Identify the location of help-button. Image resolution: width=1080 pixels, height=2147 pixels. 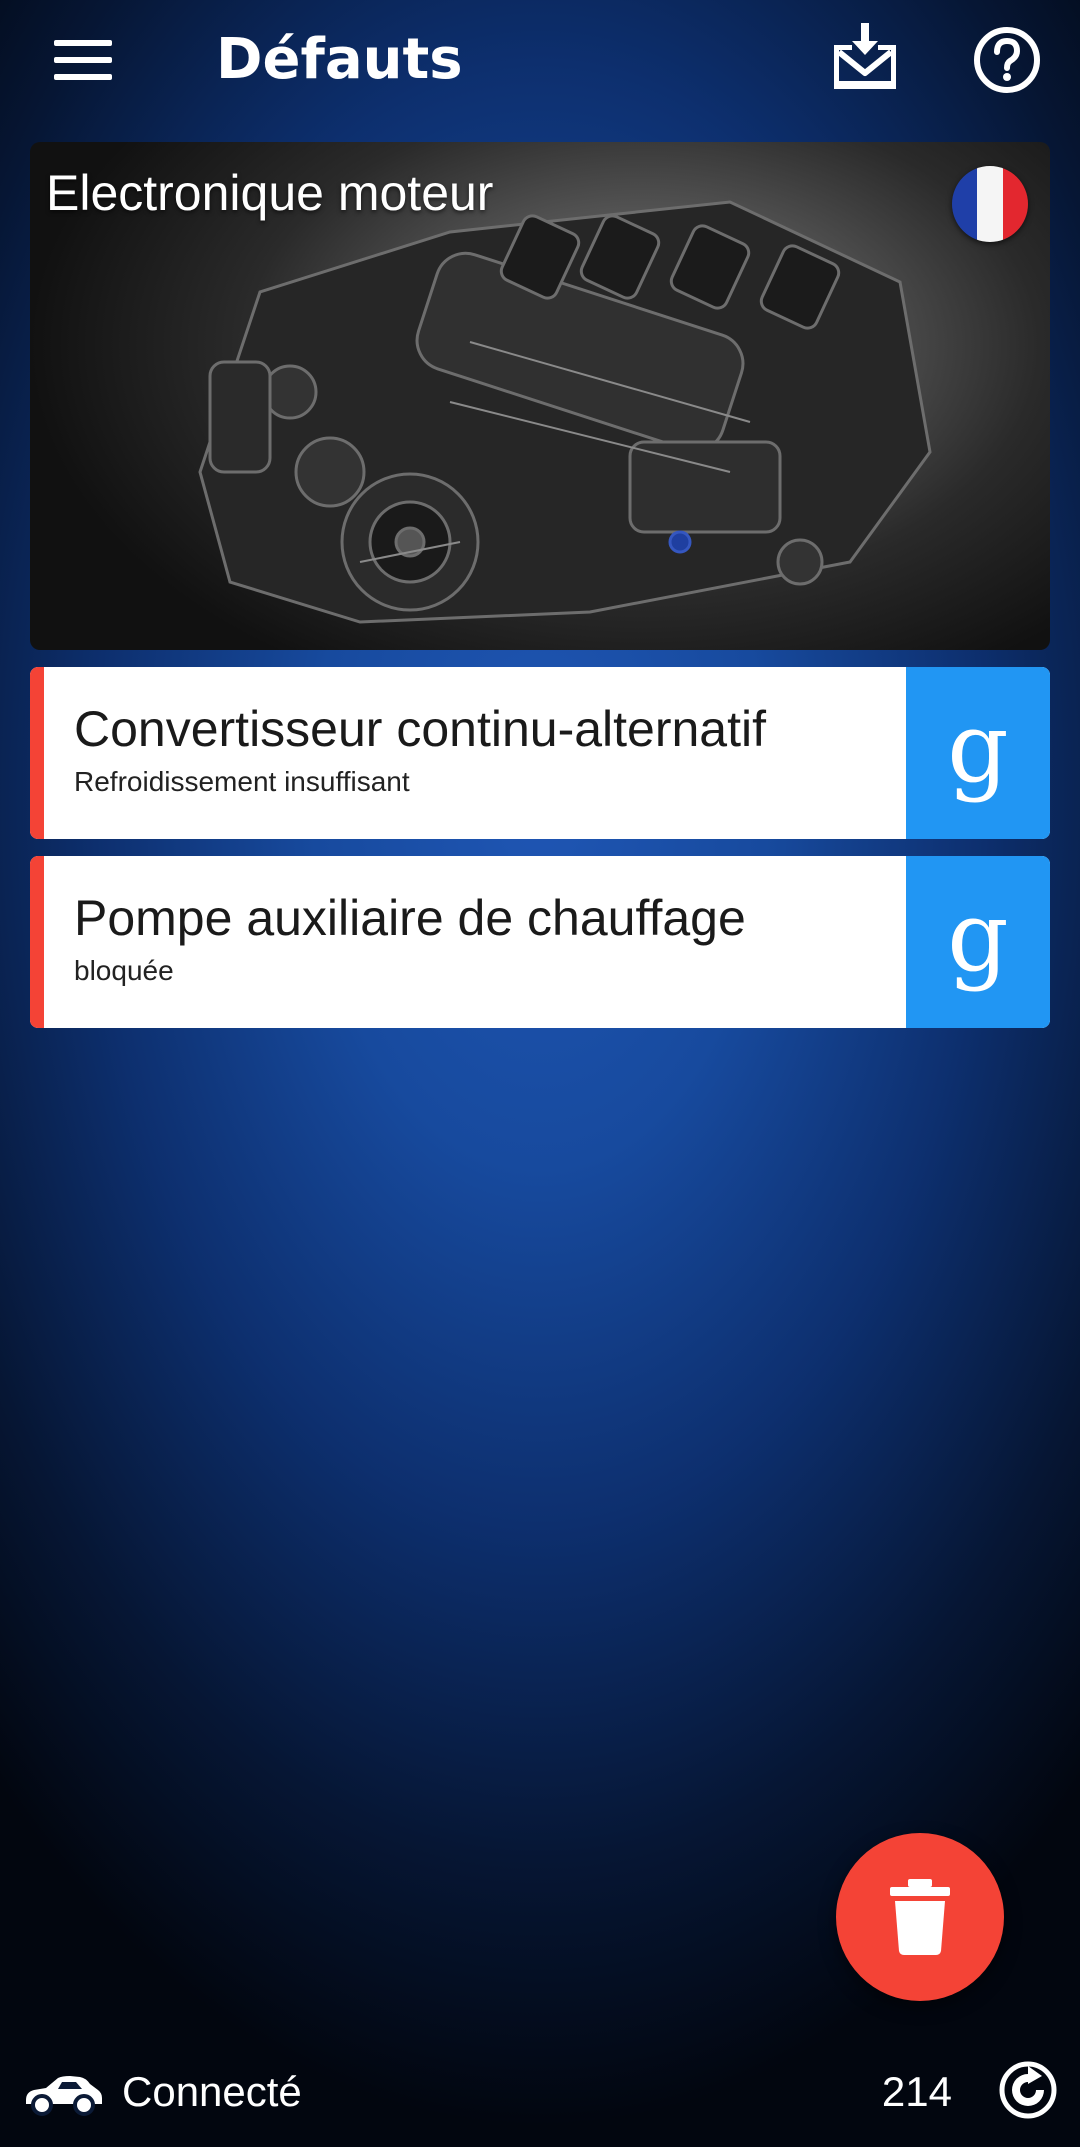
(1007, 60).